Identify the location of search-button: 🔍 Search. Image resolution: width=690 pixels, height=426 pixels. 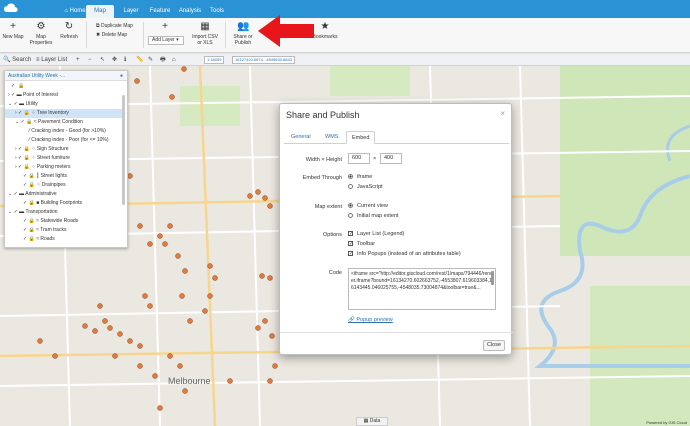
(17, 60).